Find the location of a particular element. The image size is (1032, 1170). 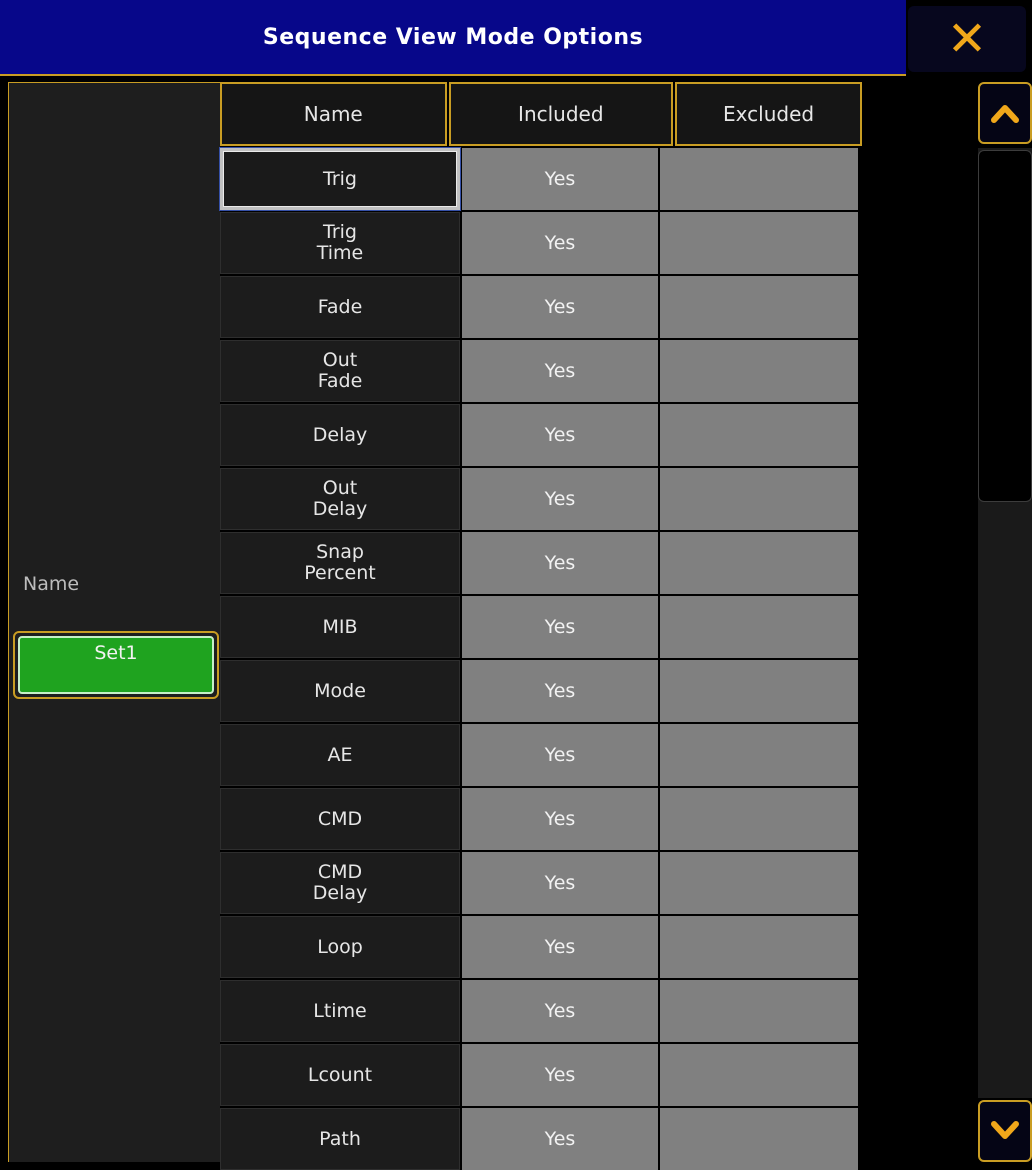

table-row: Ltime Yes is located at coordinates (541, 1011).